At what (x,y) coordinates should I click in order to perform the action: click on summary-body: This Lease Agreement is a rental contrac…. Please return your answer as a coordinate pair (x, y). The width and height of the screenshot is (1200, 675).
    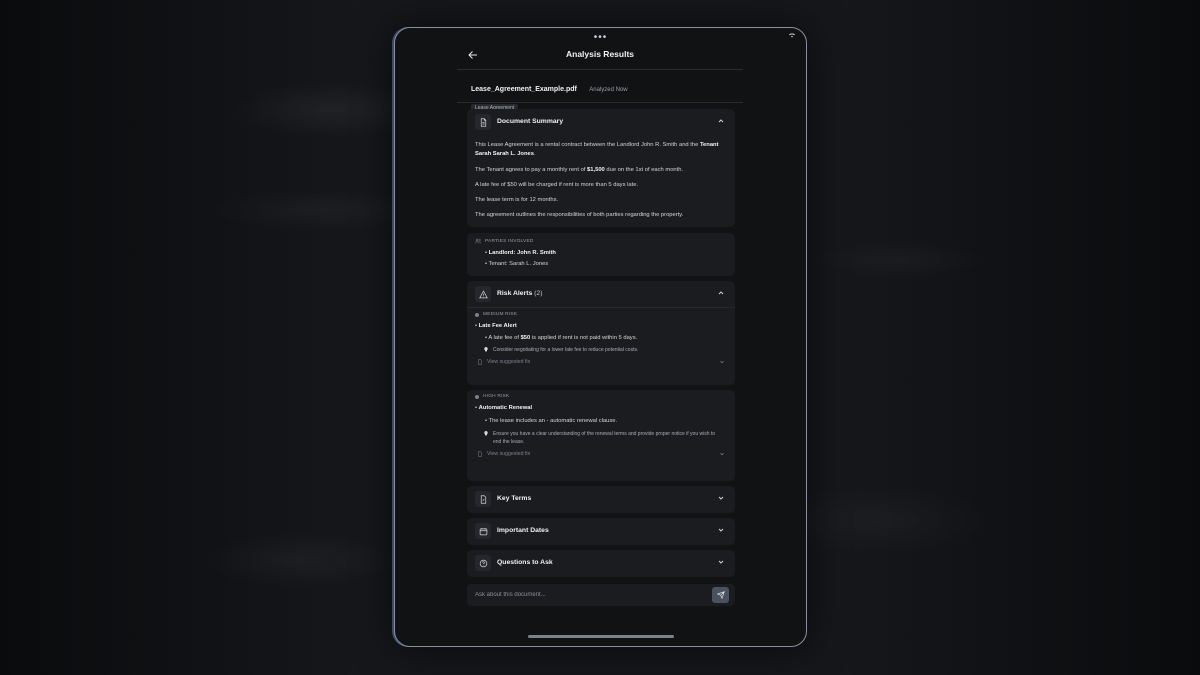
    Looking at the image, I should click on (601, 181).